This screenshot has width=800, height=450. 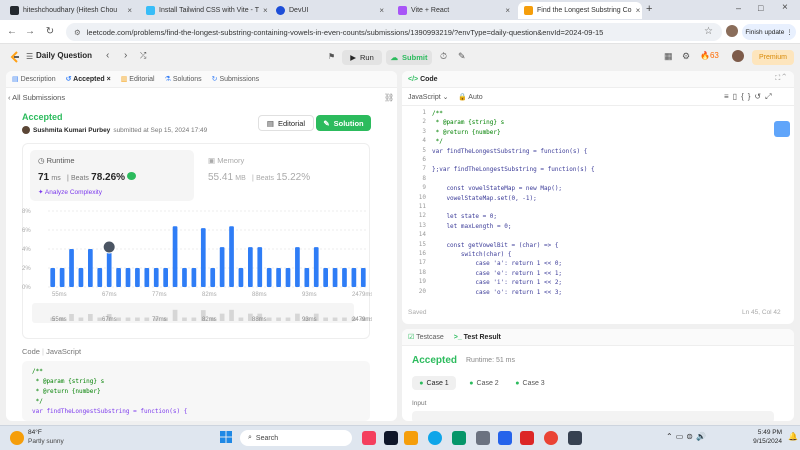 What do you see at coordinates (780, 79) in the screenshot?
I see `panel-controls: ⛶ ⌃` at bounding box center [780, 79].